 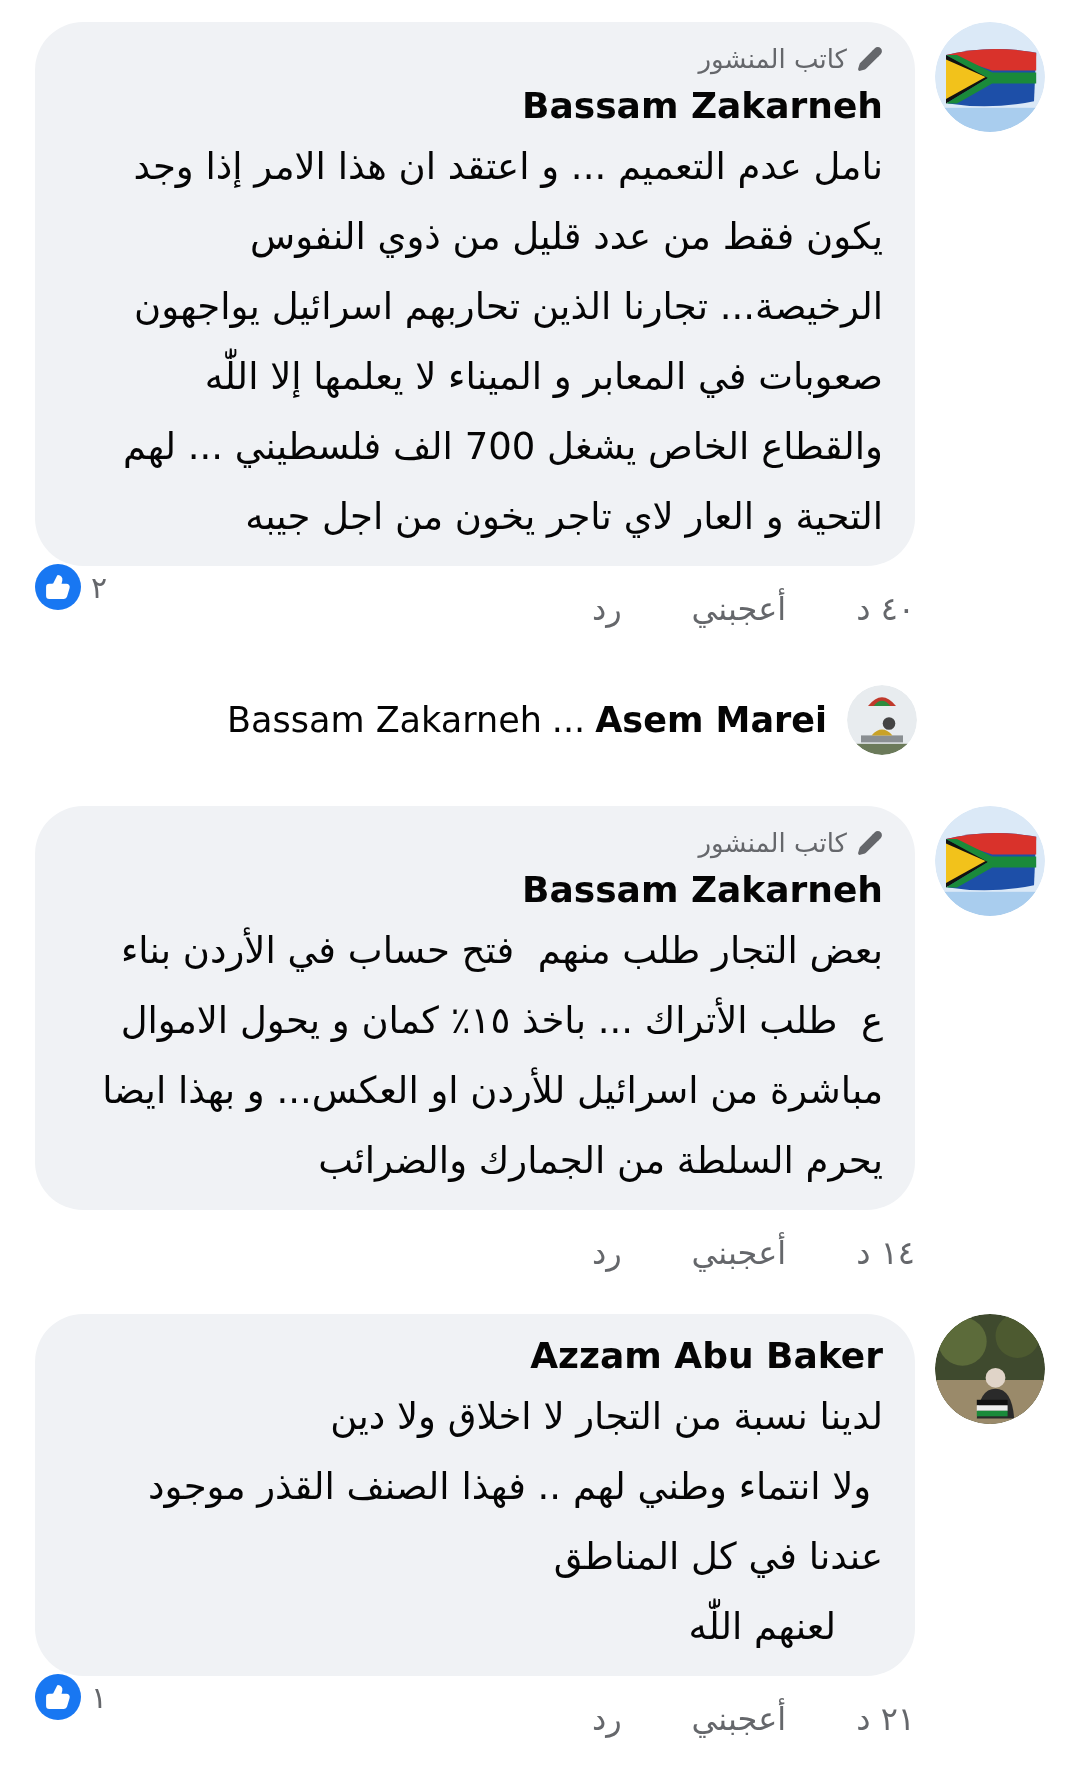 I want to click on reaction-count: ١, so click(x=99, y=1697).